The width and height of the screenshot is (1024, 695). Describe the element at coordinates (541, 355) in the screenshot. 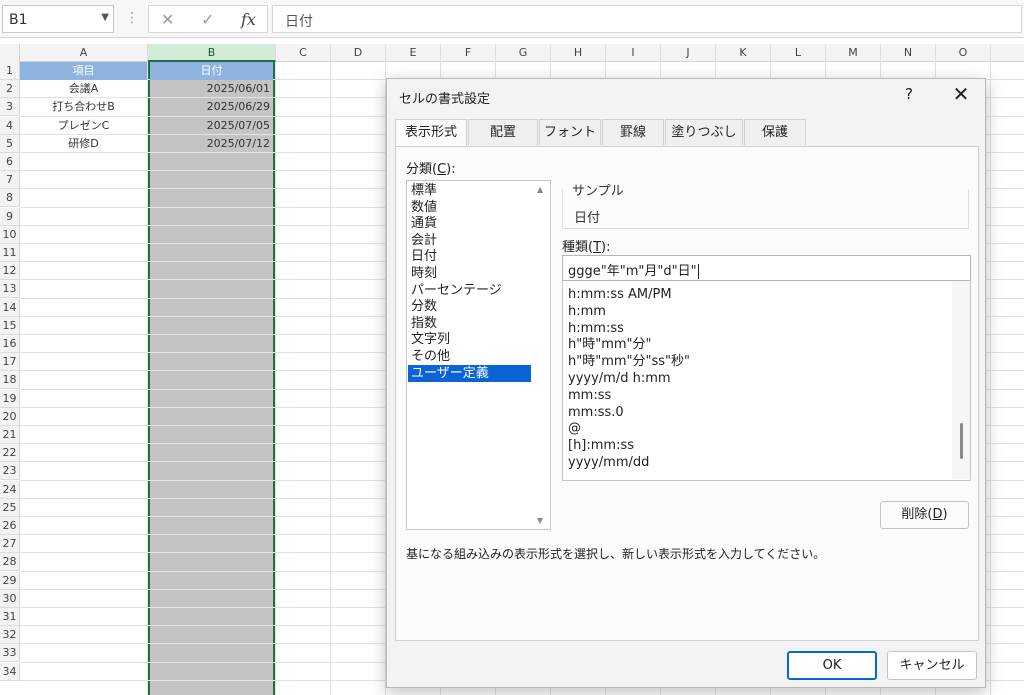

I see `category-scrollbar: ▲ ▼` at that location.